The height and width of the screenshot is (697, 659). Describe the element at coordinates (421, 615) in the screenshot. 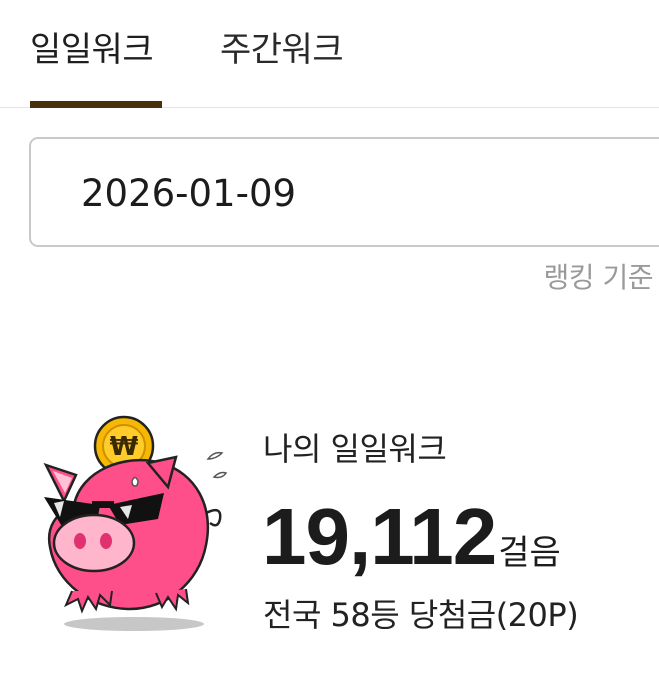

I see `rank-and-prize: 전국 58등 당첨금(20P)` at that location.